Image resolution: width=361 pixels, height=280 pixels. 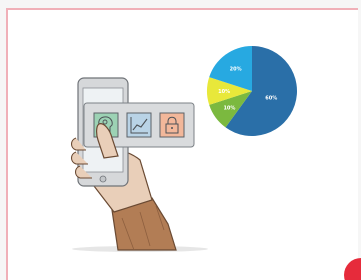 What do you see at coordinates (229, 108) in the screenshot?
I see `pie-slice-2-label: 10%` at bounding box center [229, 108].